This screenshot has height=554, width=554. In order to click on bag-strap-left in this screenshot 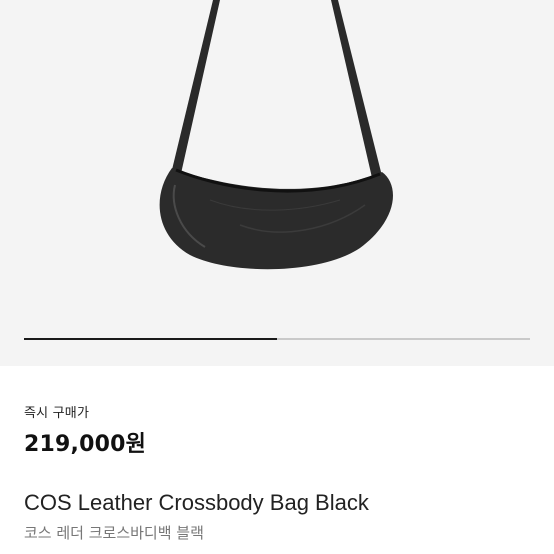, I will do `click(195, 89)`.